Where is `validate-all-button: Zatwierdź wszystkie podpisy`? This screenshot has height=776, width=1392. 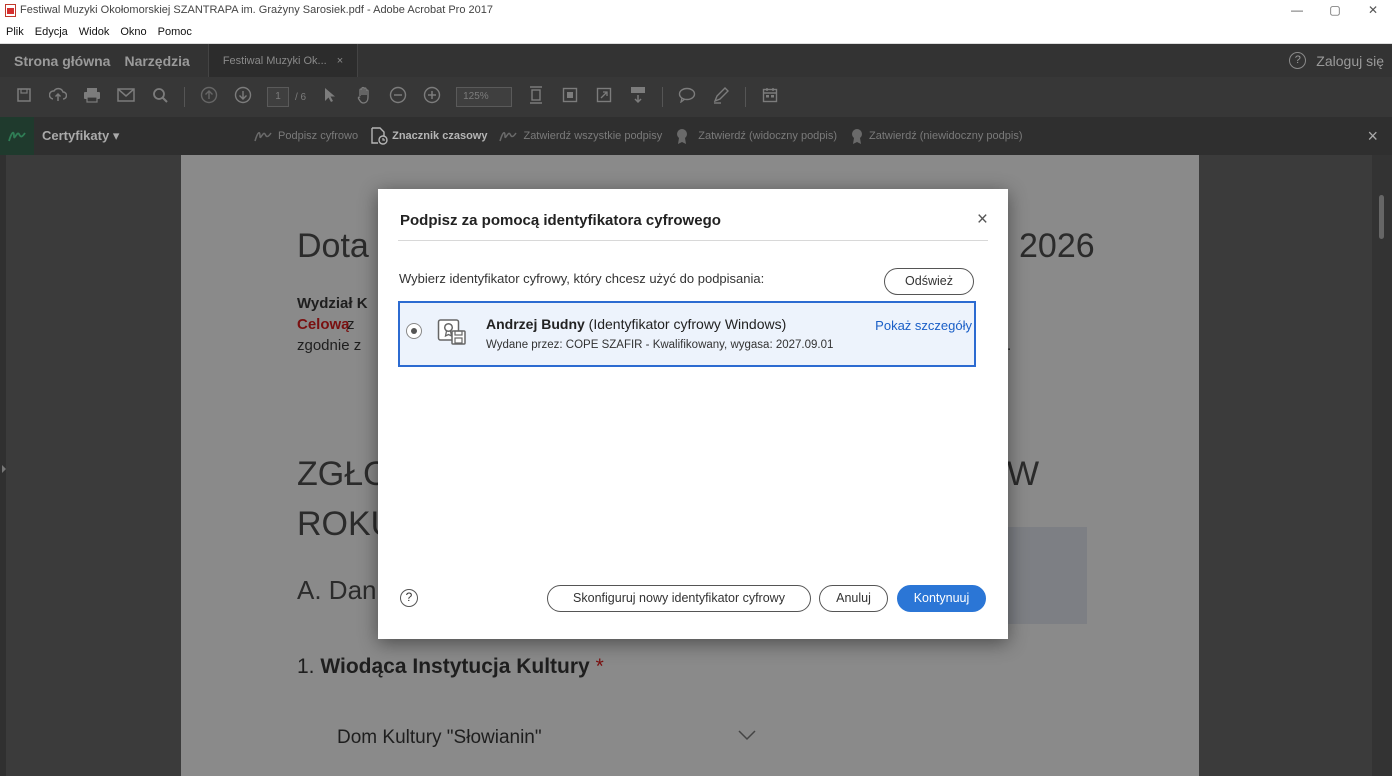
validate-all-button: Zatwierdź wszystkie podpisy is located at coordinates (580, 136).